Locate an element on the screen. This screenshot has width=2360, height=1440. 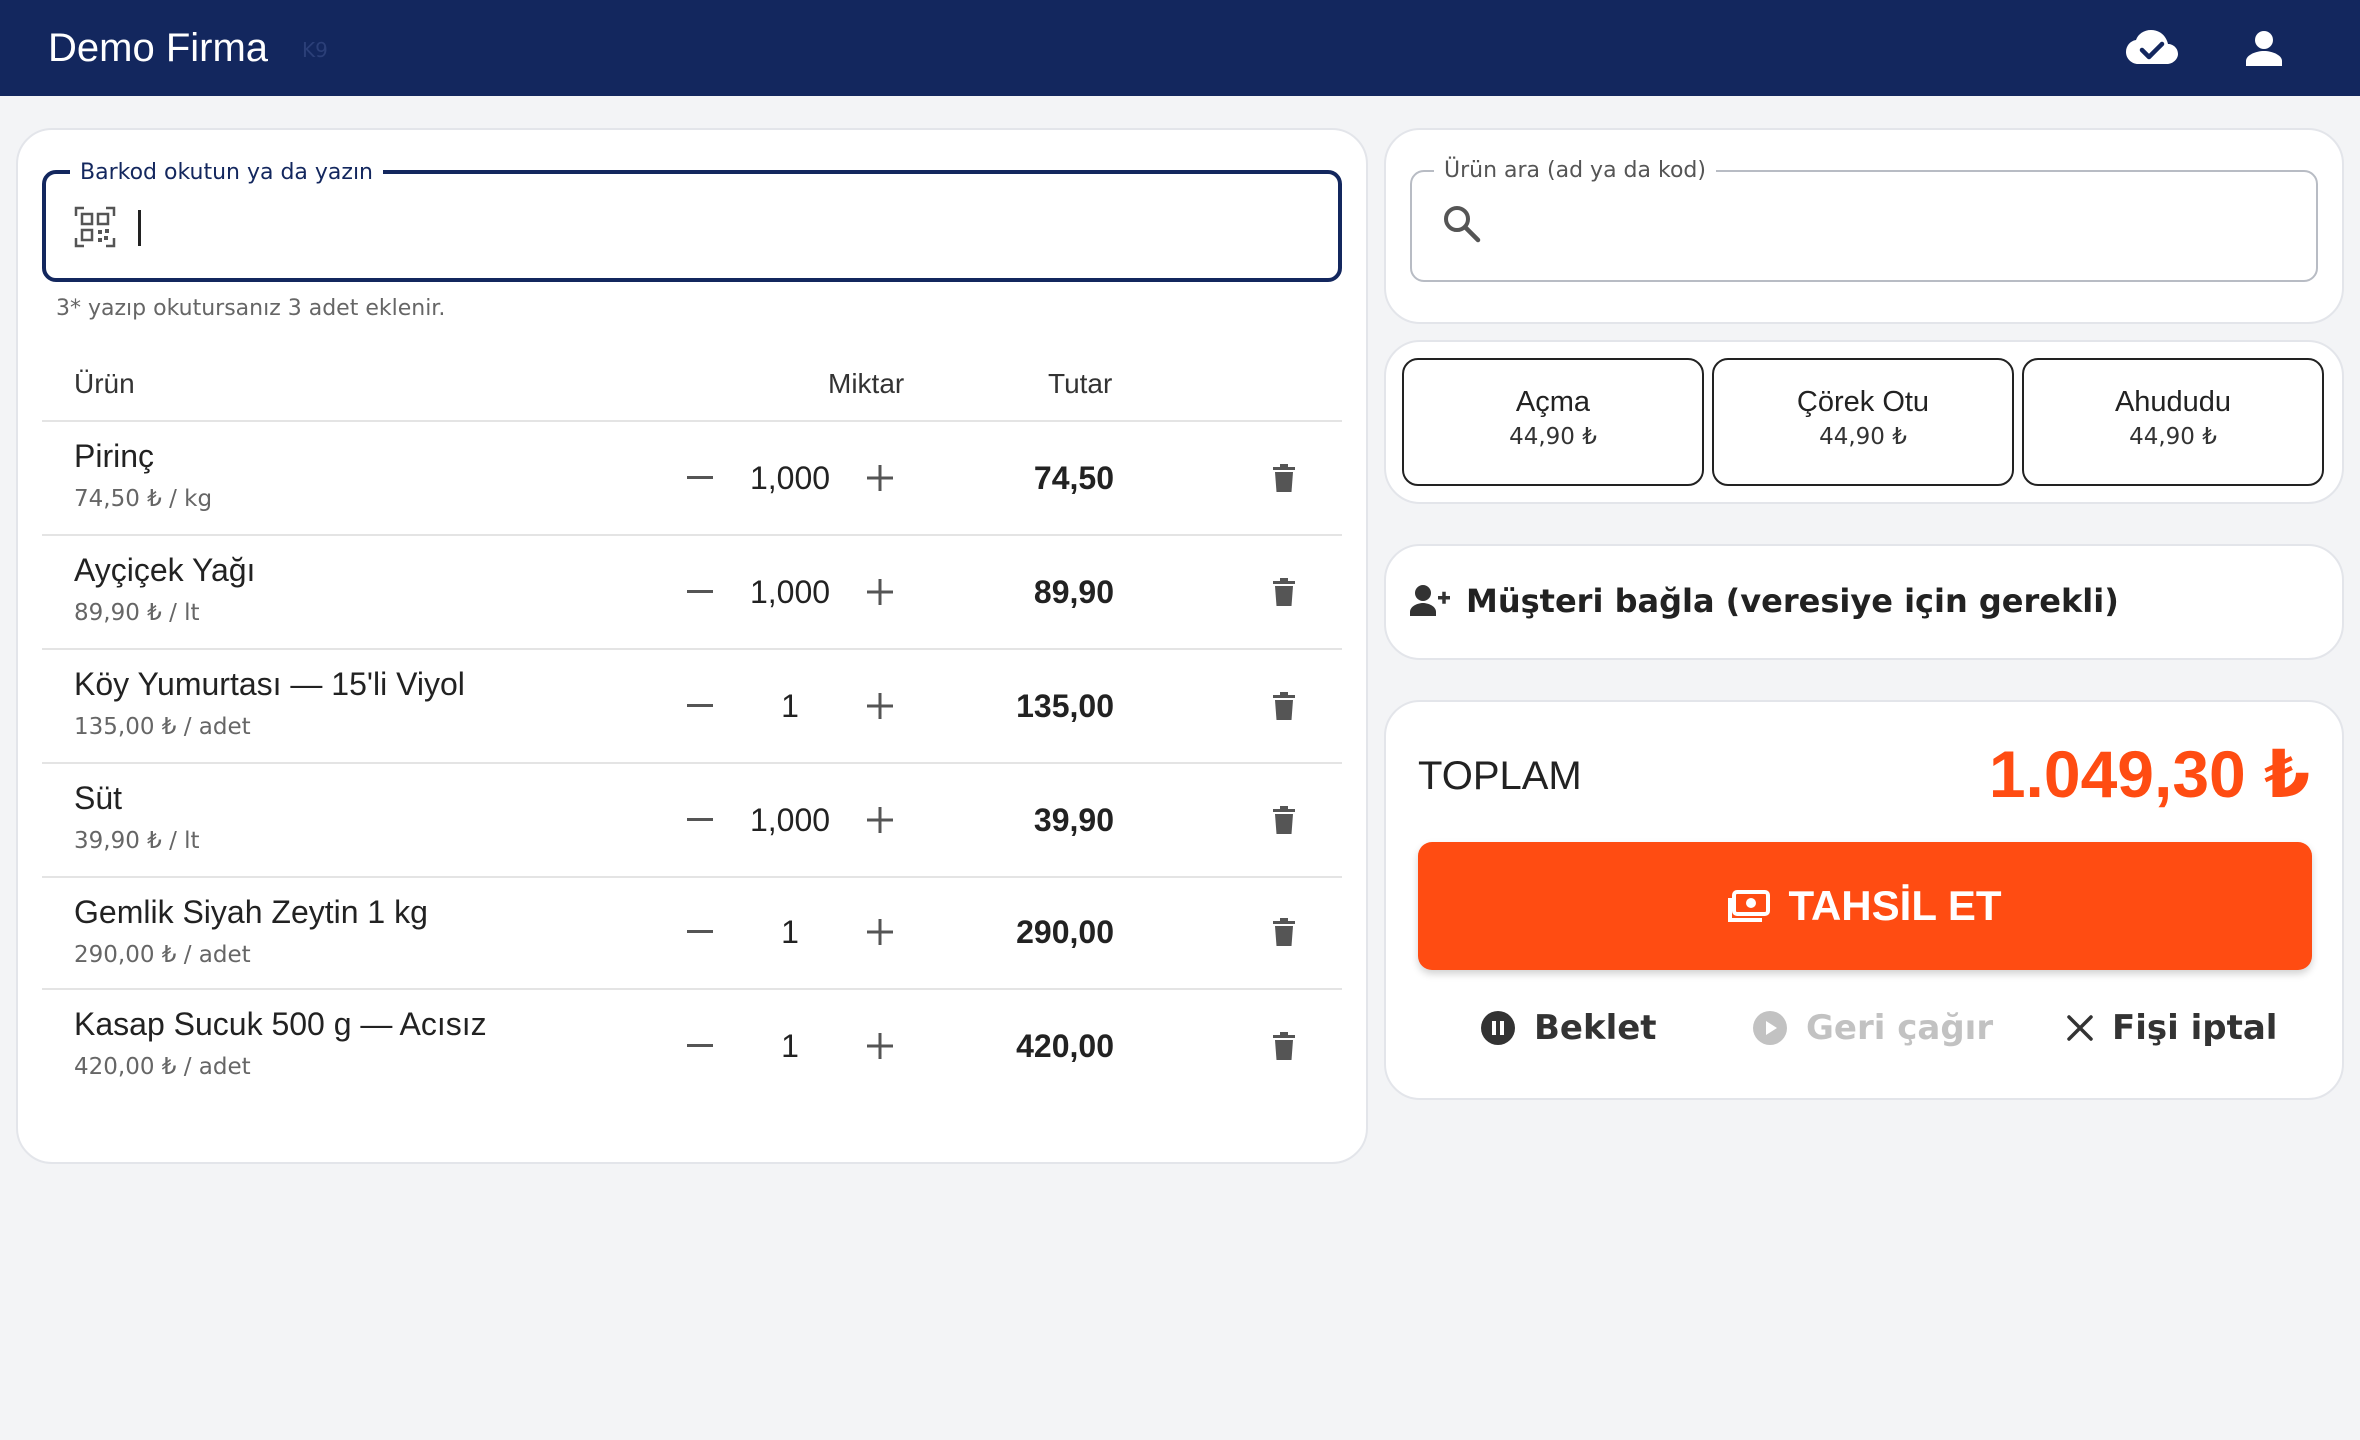
quick-item-button: Açma 44,90 ₺ is located at coordinates (1553, 422).